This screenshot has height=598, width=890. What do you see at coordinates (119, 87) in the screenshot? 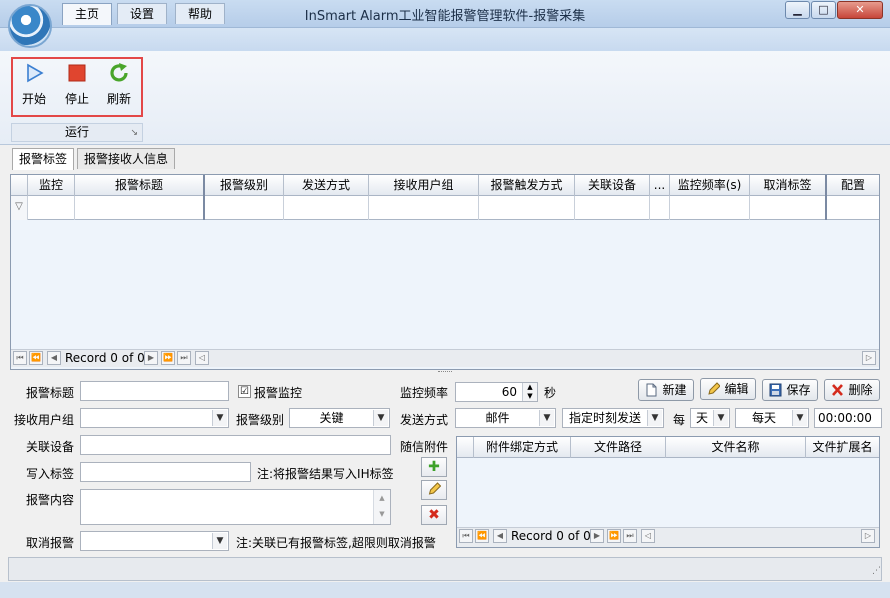
I see `refresh-button: 刷新` at bounding box center [119, 87].